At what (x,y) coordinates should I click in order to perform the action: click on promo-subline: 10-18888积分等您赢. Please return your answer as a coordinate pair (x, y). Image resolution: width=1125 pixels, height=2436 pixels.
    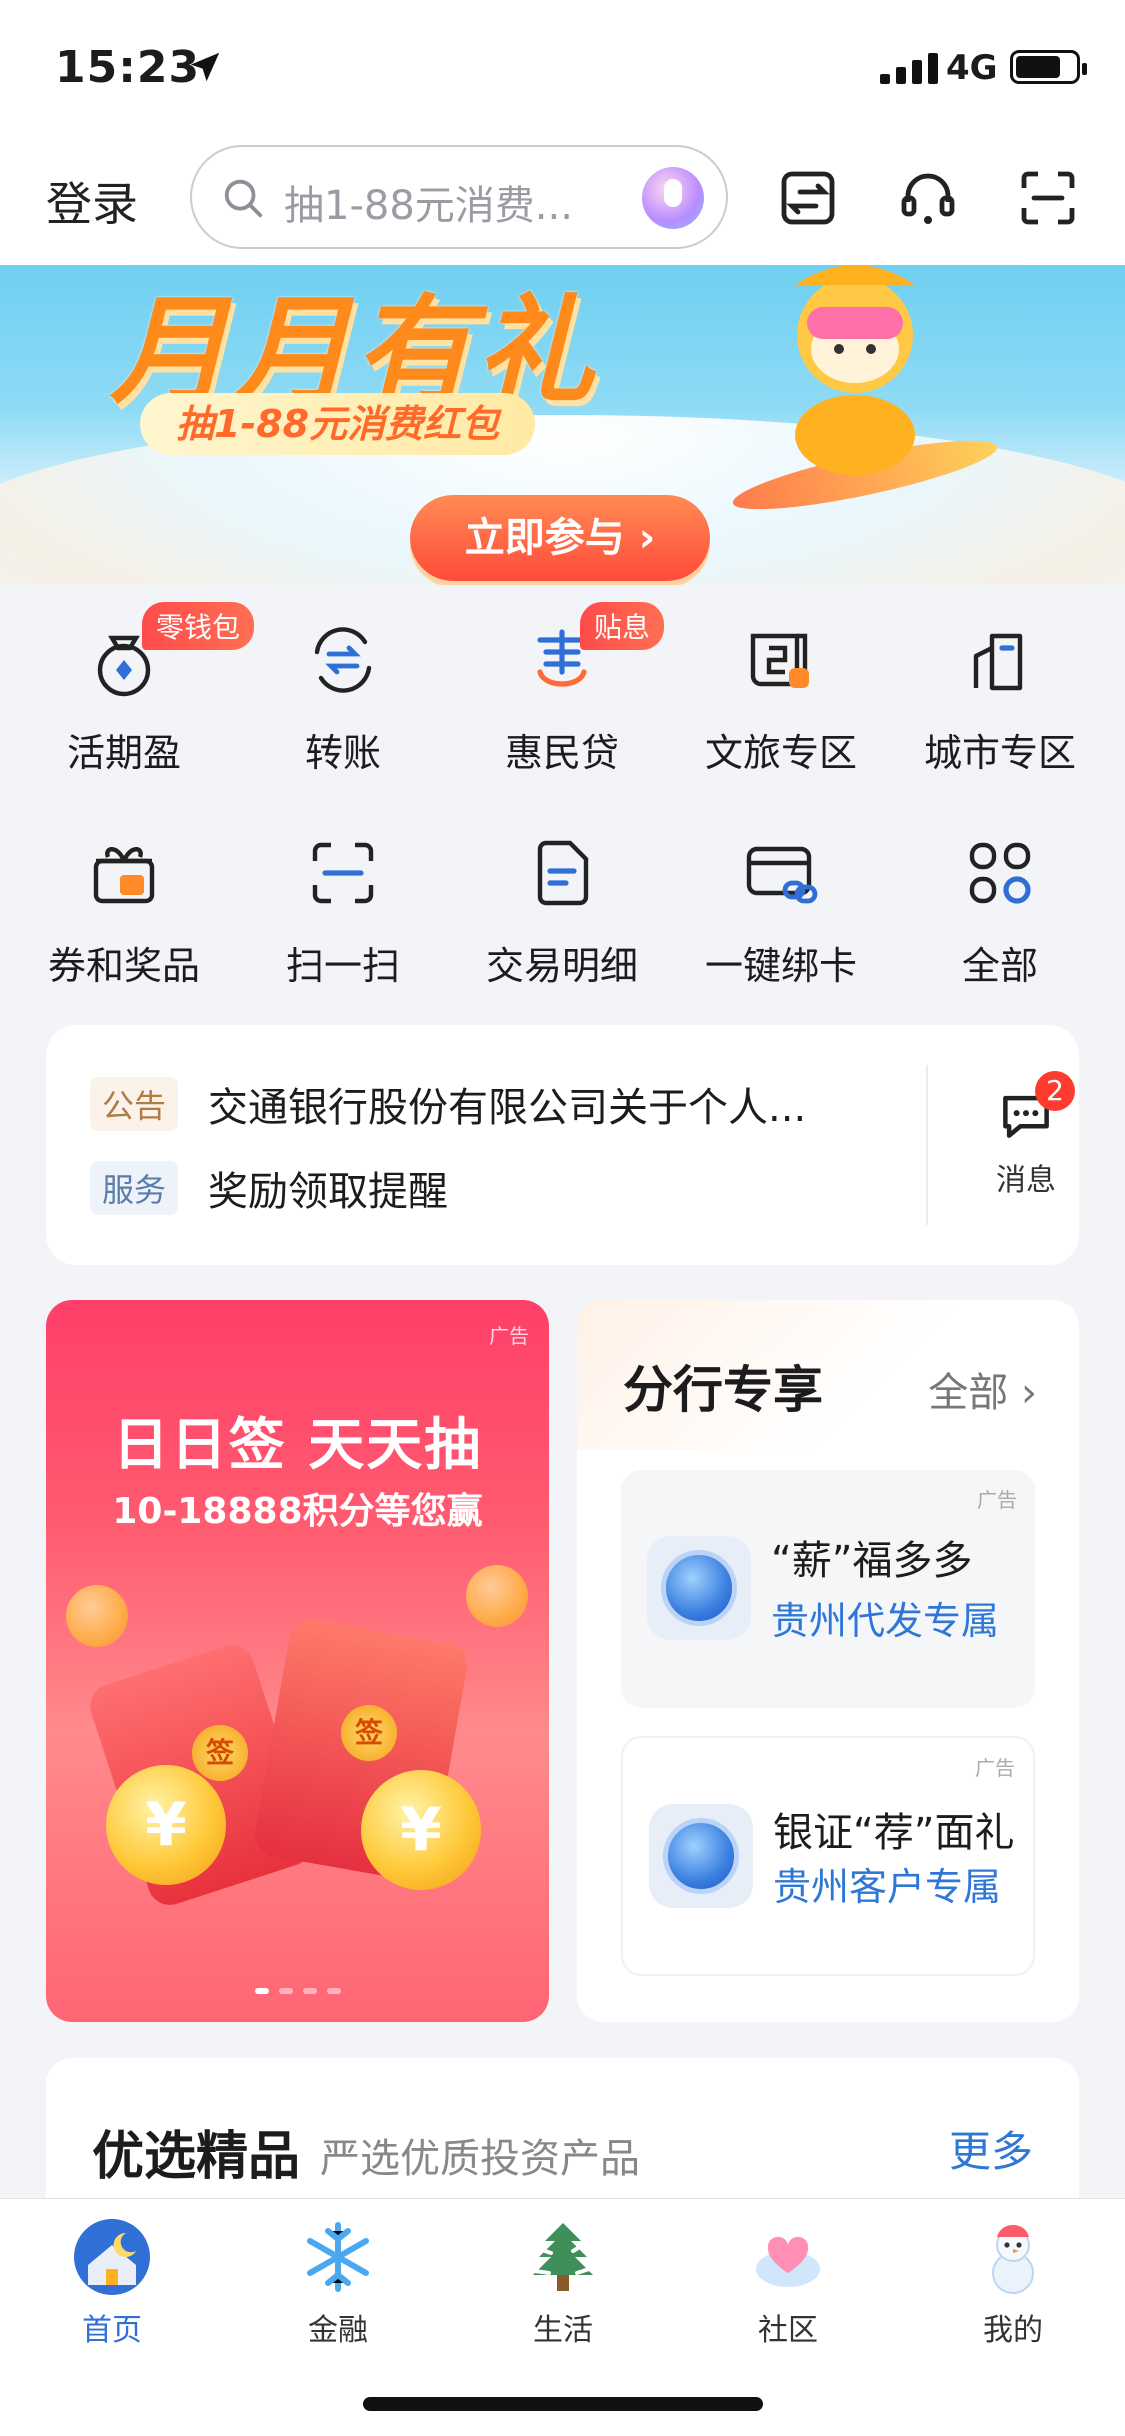
    Looking at the image, I should click on (297, 1511).